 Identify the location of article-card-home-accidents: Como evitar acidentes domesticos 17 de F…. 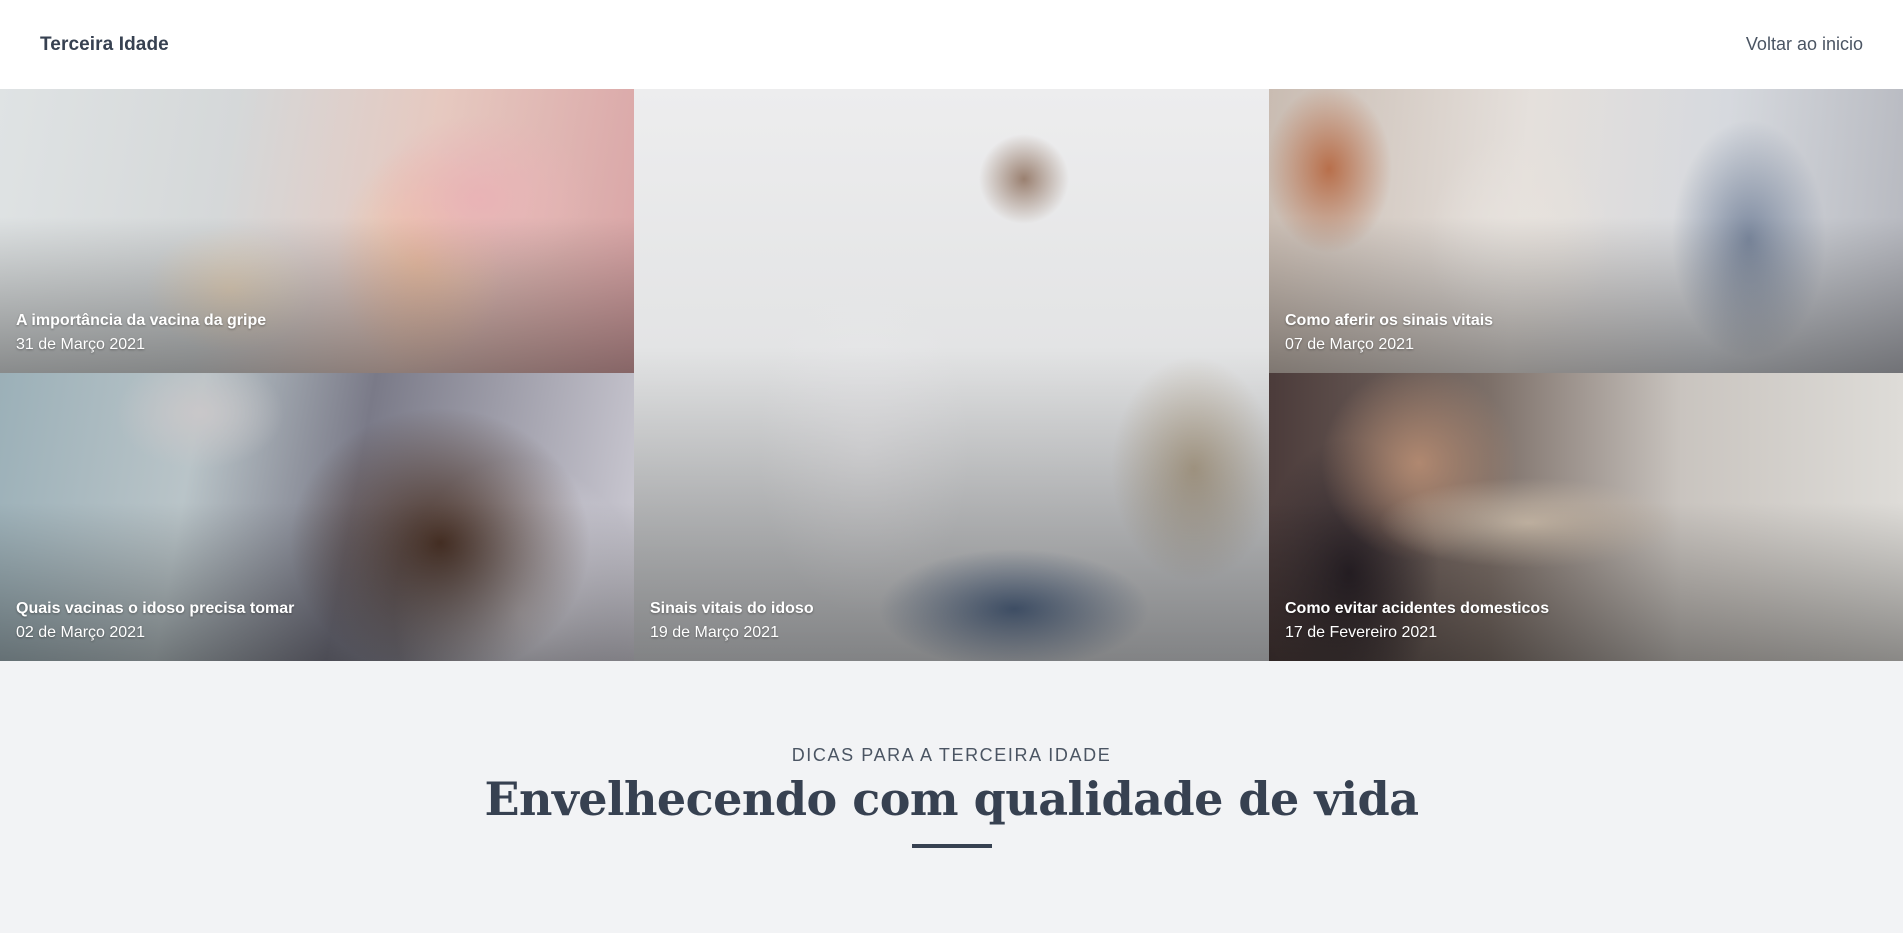
(1586, 517).